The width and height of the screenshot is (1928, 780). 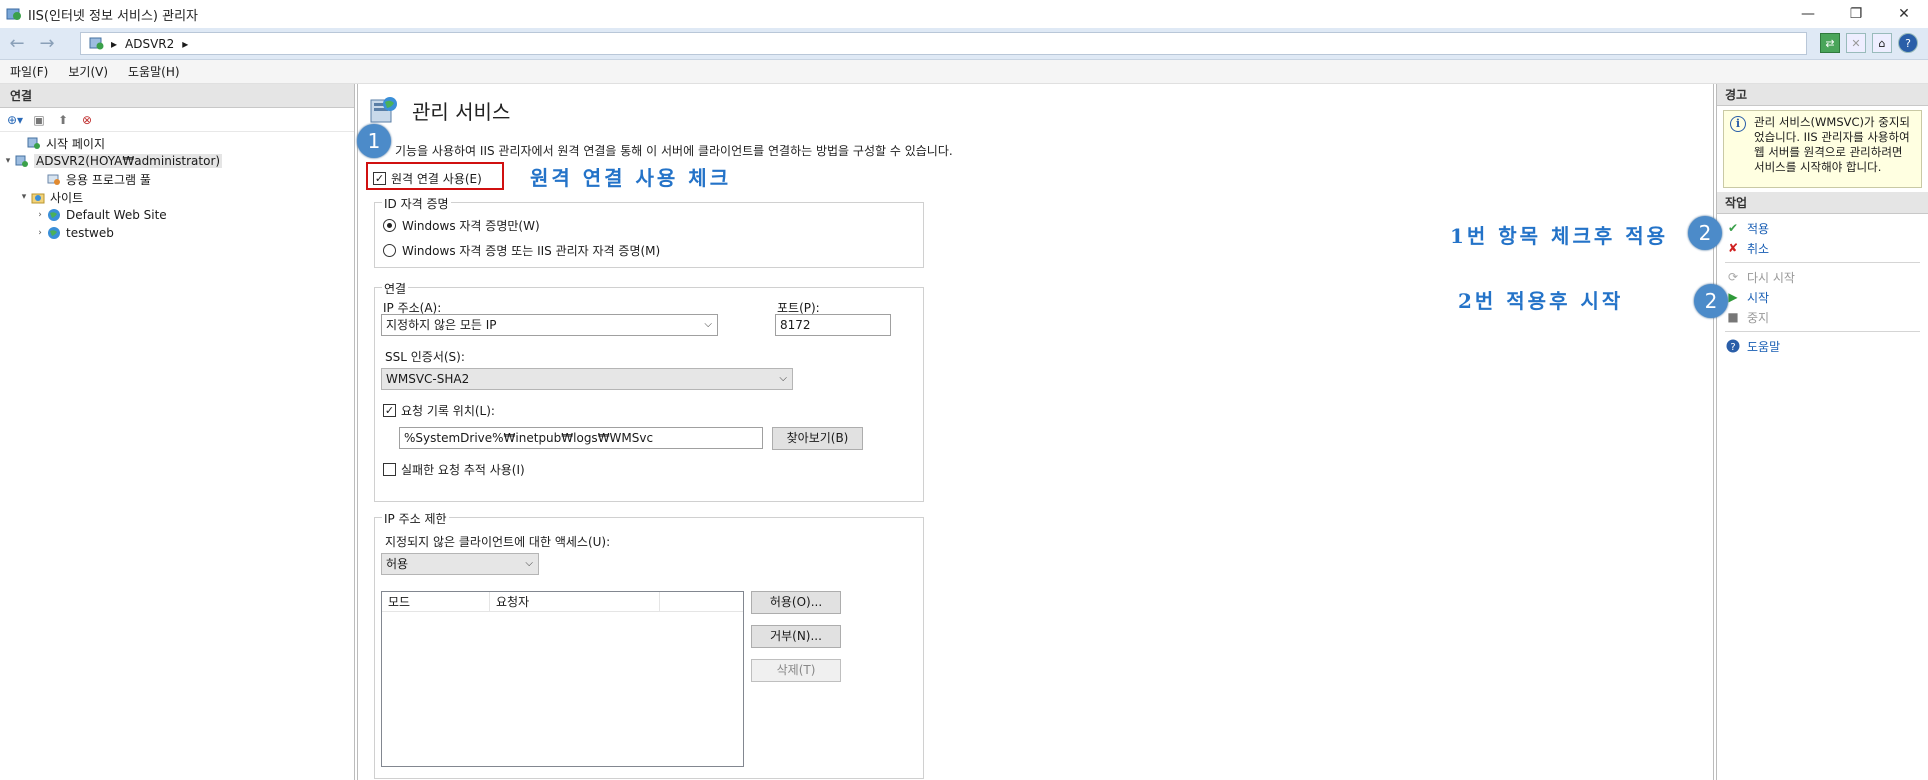 I want to click on iis-app-icon, so click(x=13, y=14).